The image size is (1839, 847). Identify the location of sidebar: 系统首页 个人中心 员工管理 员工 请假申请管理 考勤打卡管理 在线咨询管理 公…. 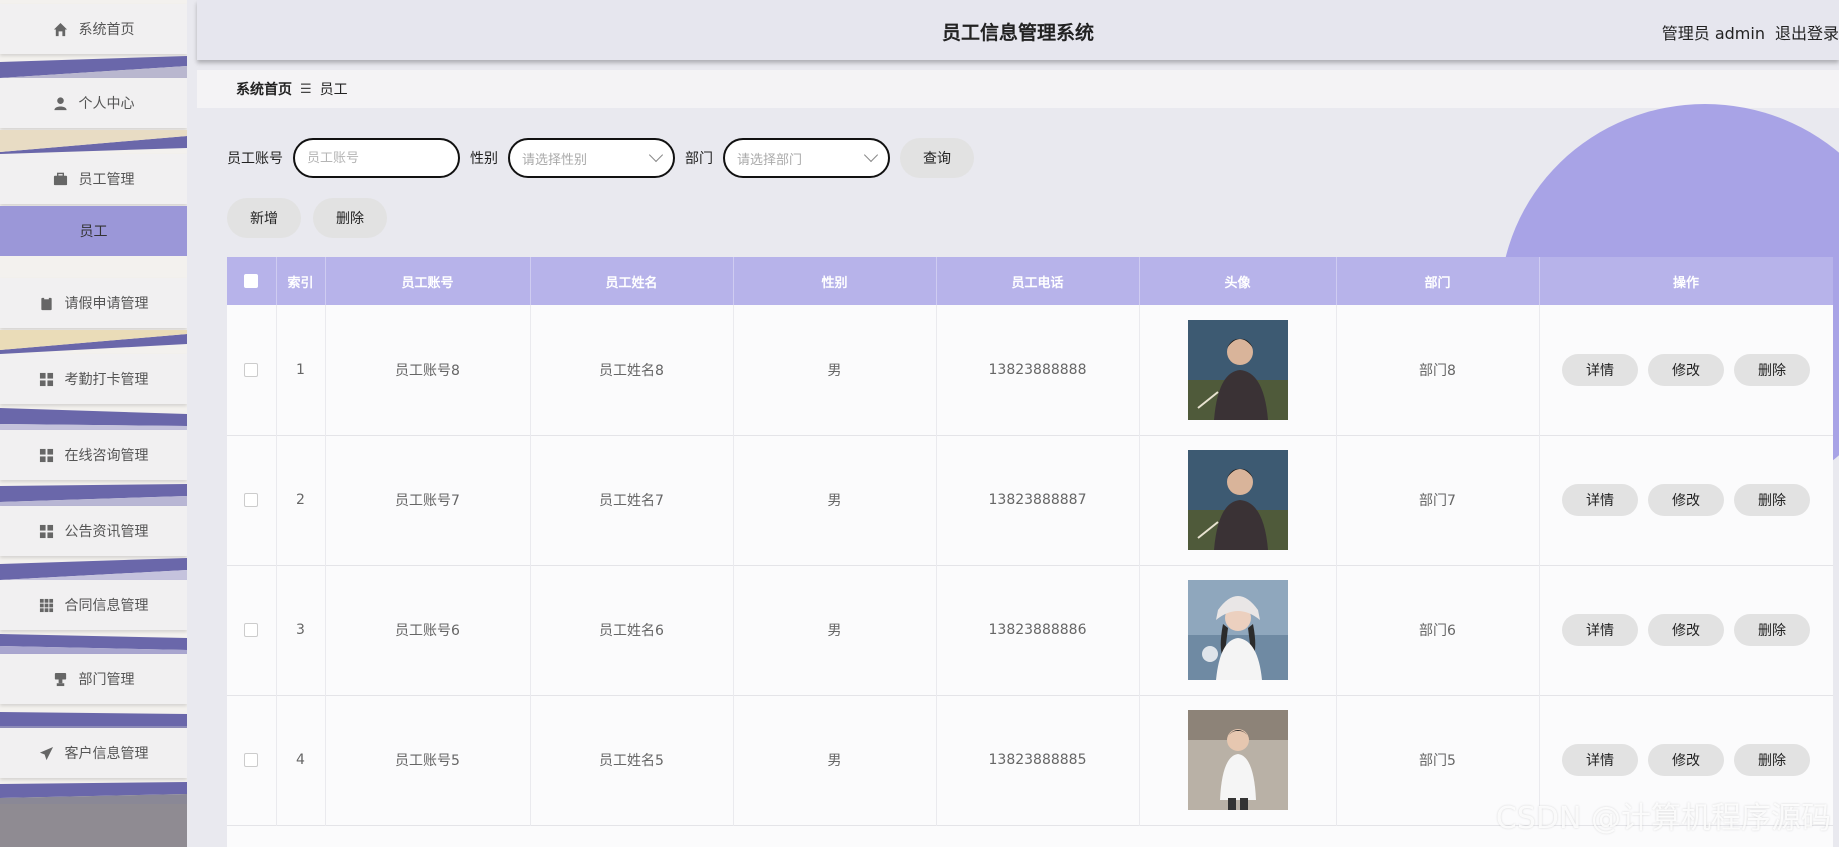
(93, 423).